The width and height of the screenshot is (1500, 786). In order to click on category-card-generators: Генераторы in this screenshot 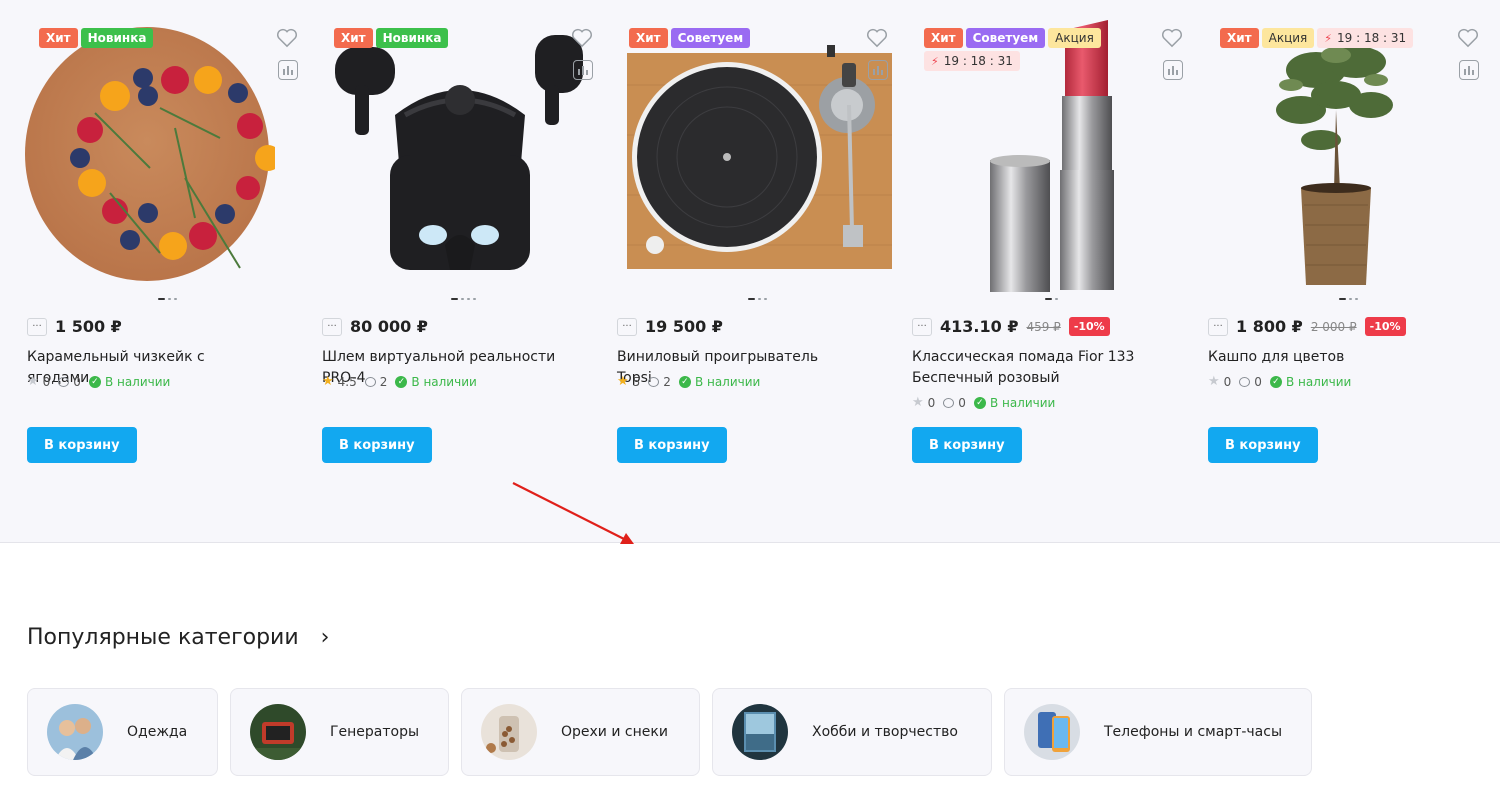, I will do `click(339, 732)`.